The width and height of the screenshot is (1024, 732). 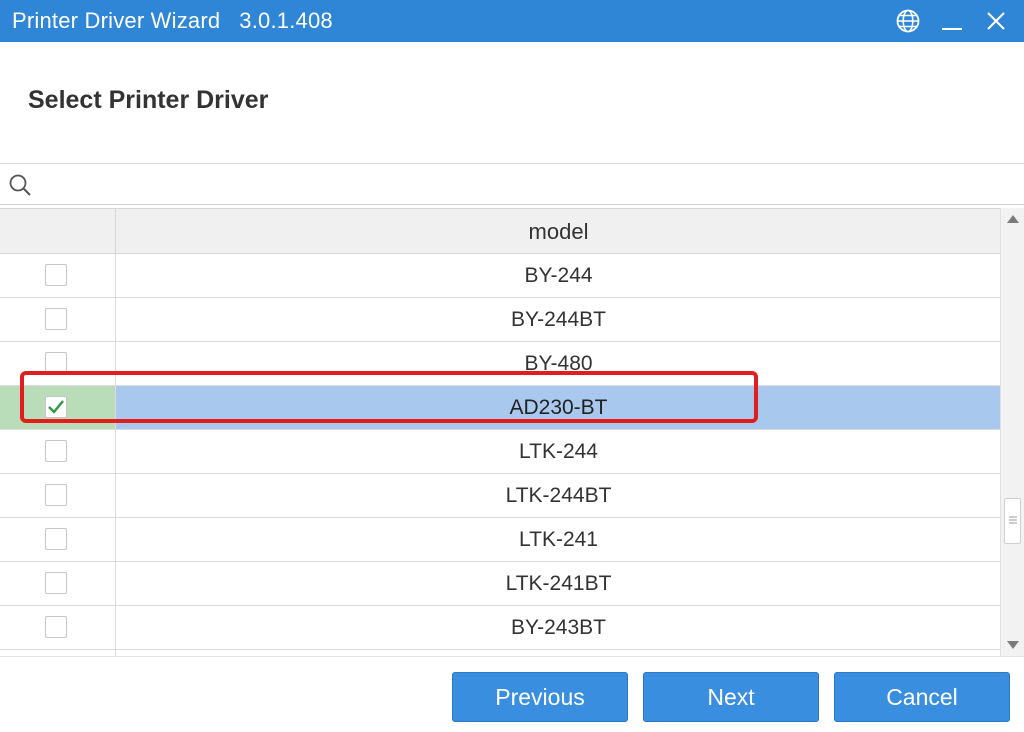 I want to click on table-row: BY-243BT, so click(x=500, y=628).